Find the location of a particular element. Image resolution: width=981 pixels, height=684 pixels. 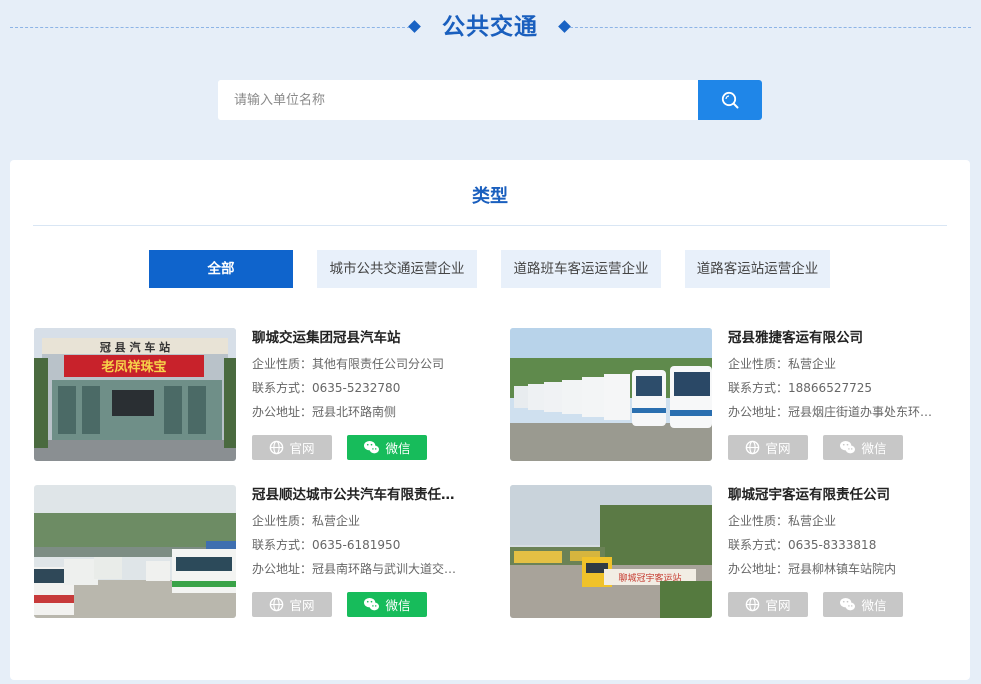

photo-sign-text: 冠 县 汽 车 站 is located at coordinates (135, 347).